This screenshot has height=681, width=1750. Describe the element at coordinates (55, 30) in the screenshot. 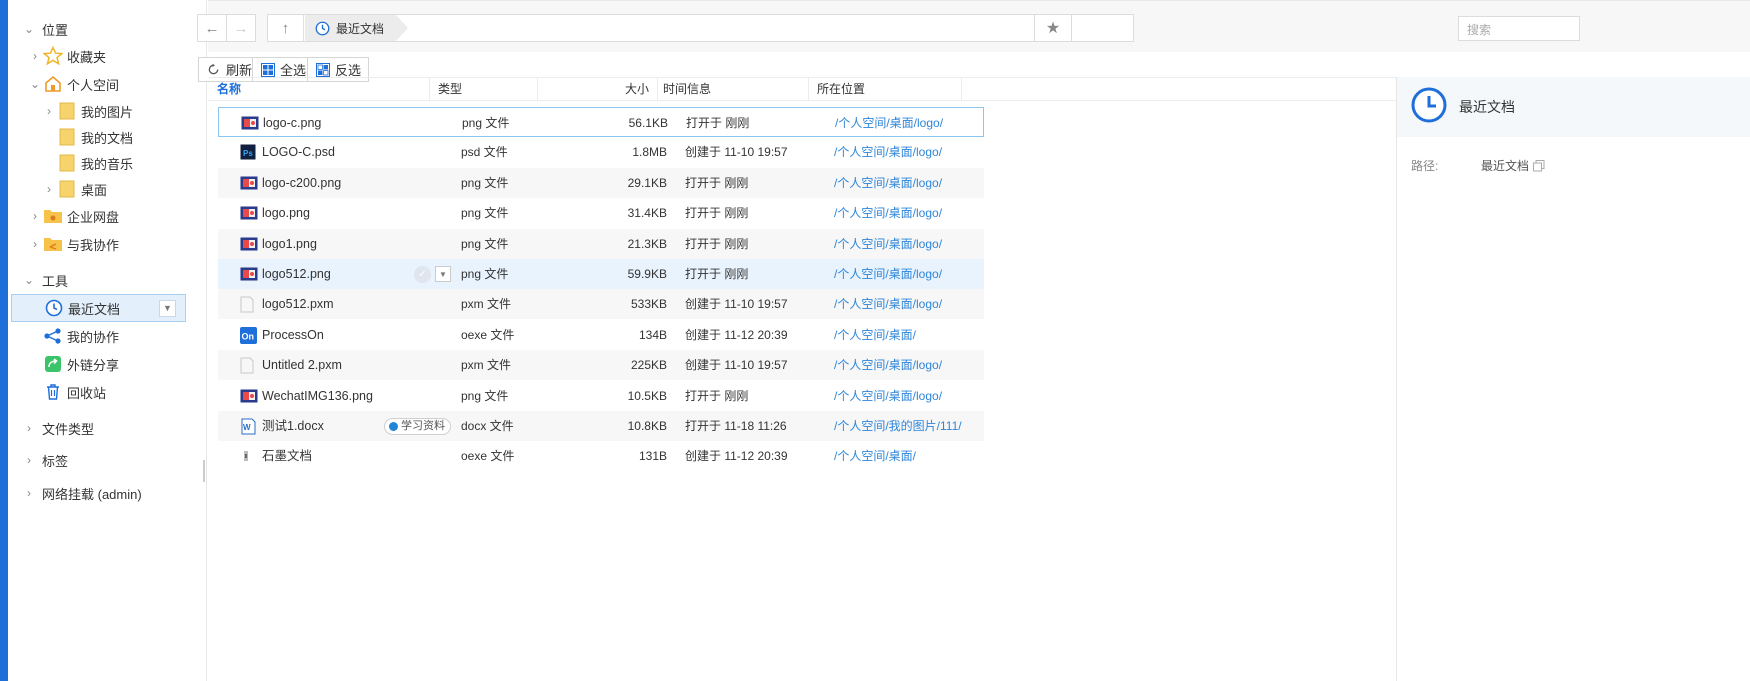

I see `section-label: 位置` at that location.